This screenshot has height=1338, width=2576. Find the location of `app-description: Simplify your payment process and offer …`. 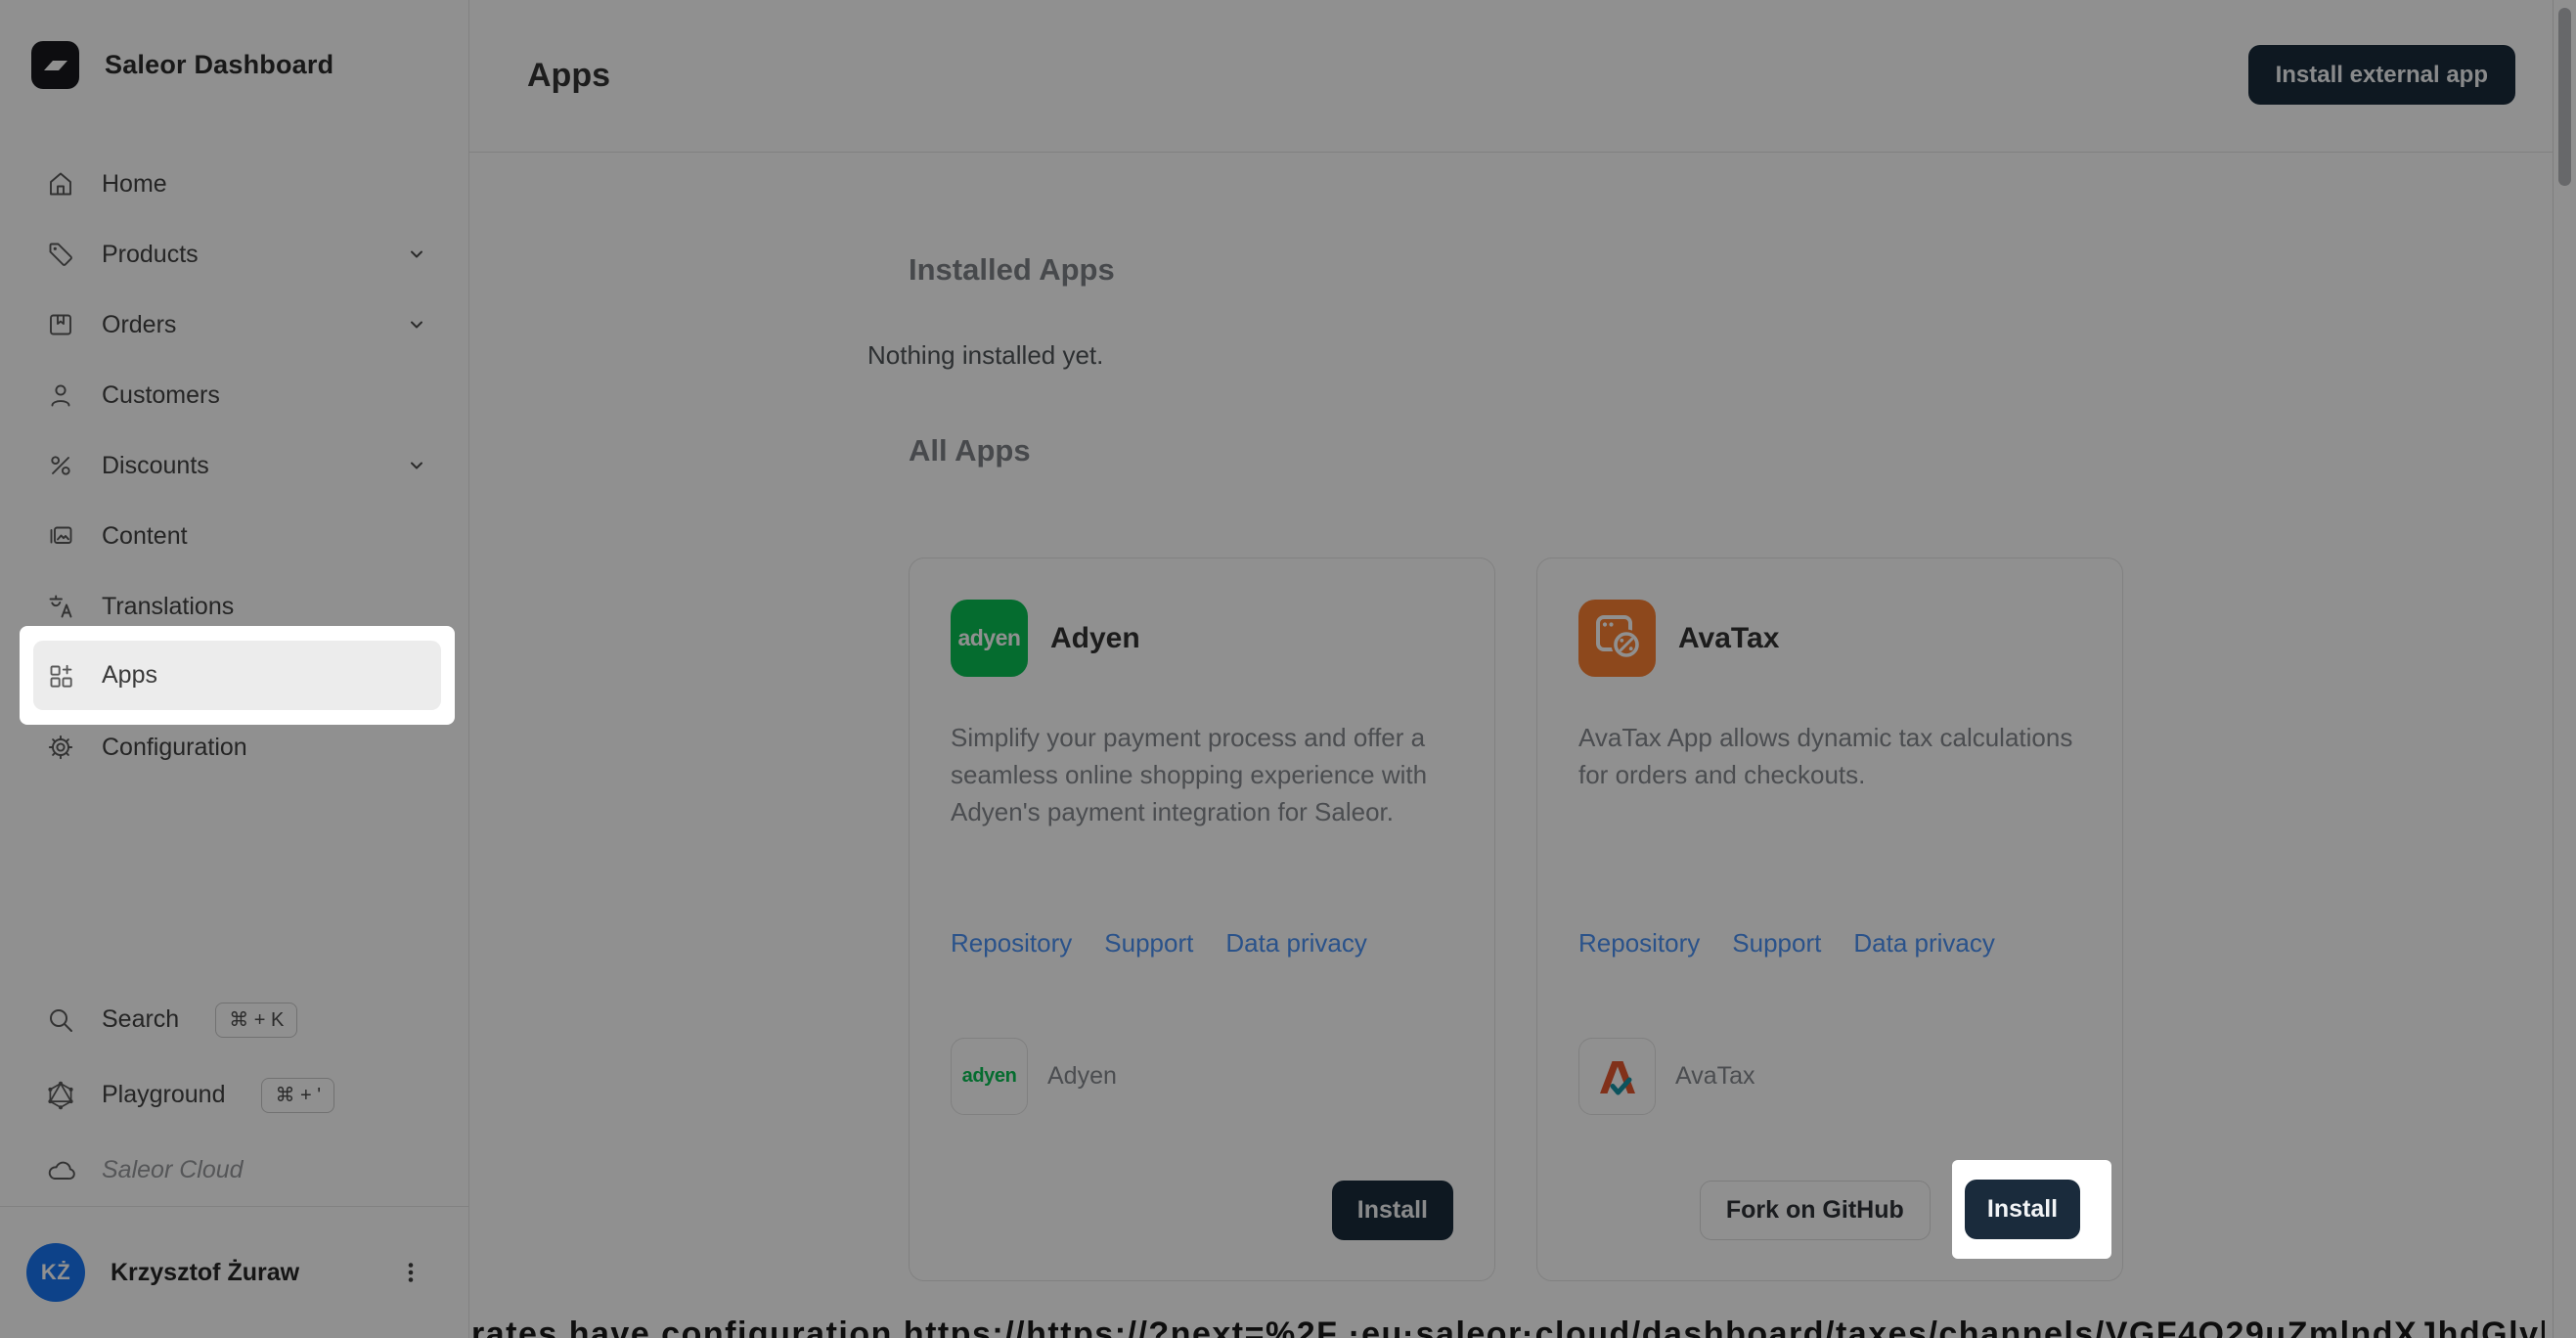

app-description: Simplify your payment process and offer … is located at coordinates (1189, 775).